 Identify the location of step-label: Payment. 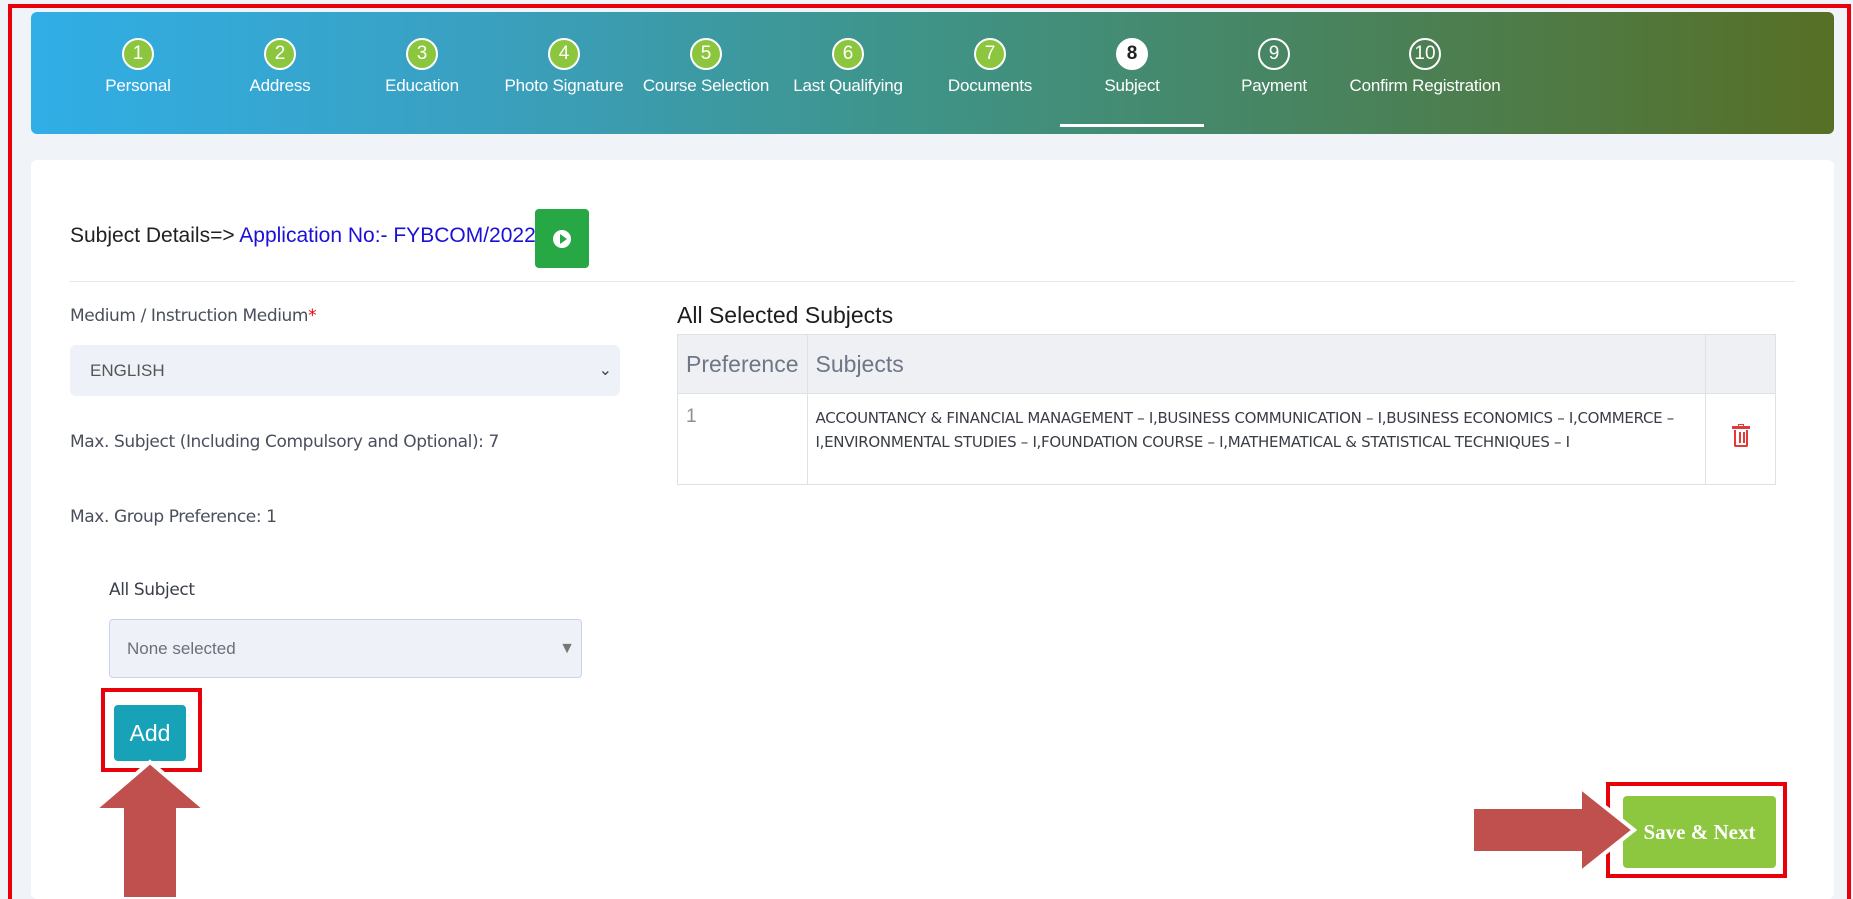
(1274, 85).